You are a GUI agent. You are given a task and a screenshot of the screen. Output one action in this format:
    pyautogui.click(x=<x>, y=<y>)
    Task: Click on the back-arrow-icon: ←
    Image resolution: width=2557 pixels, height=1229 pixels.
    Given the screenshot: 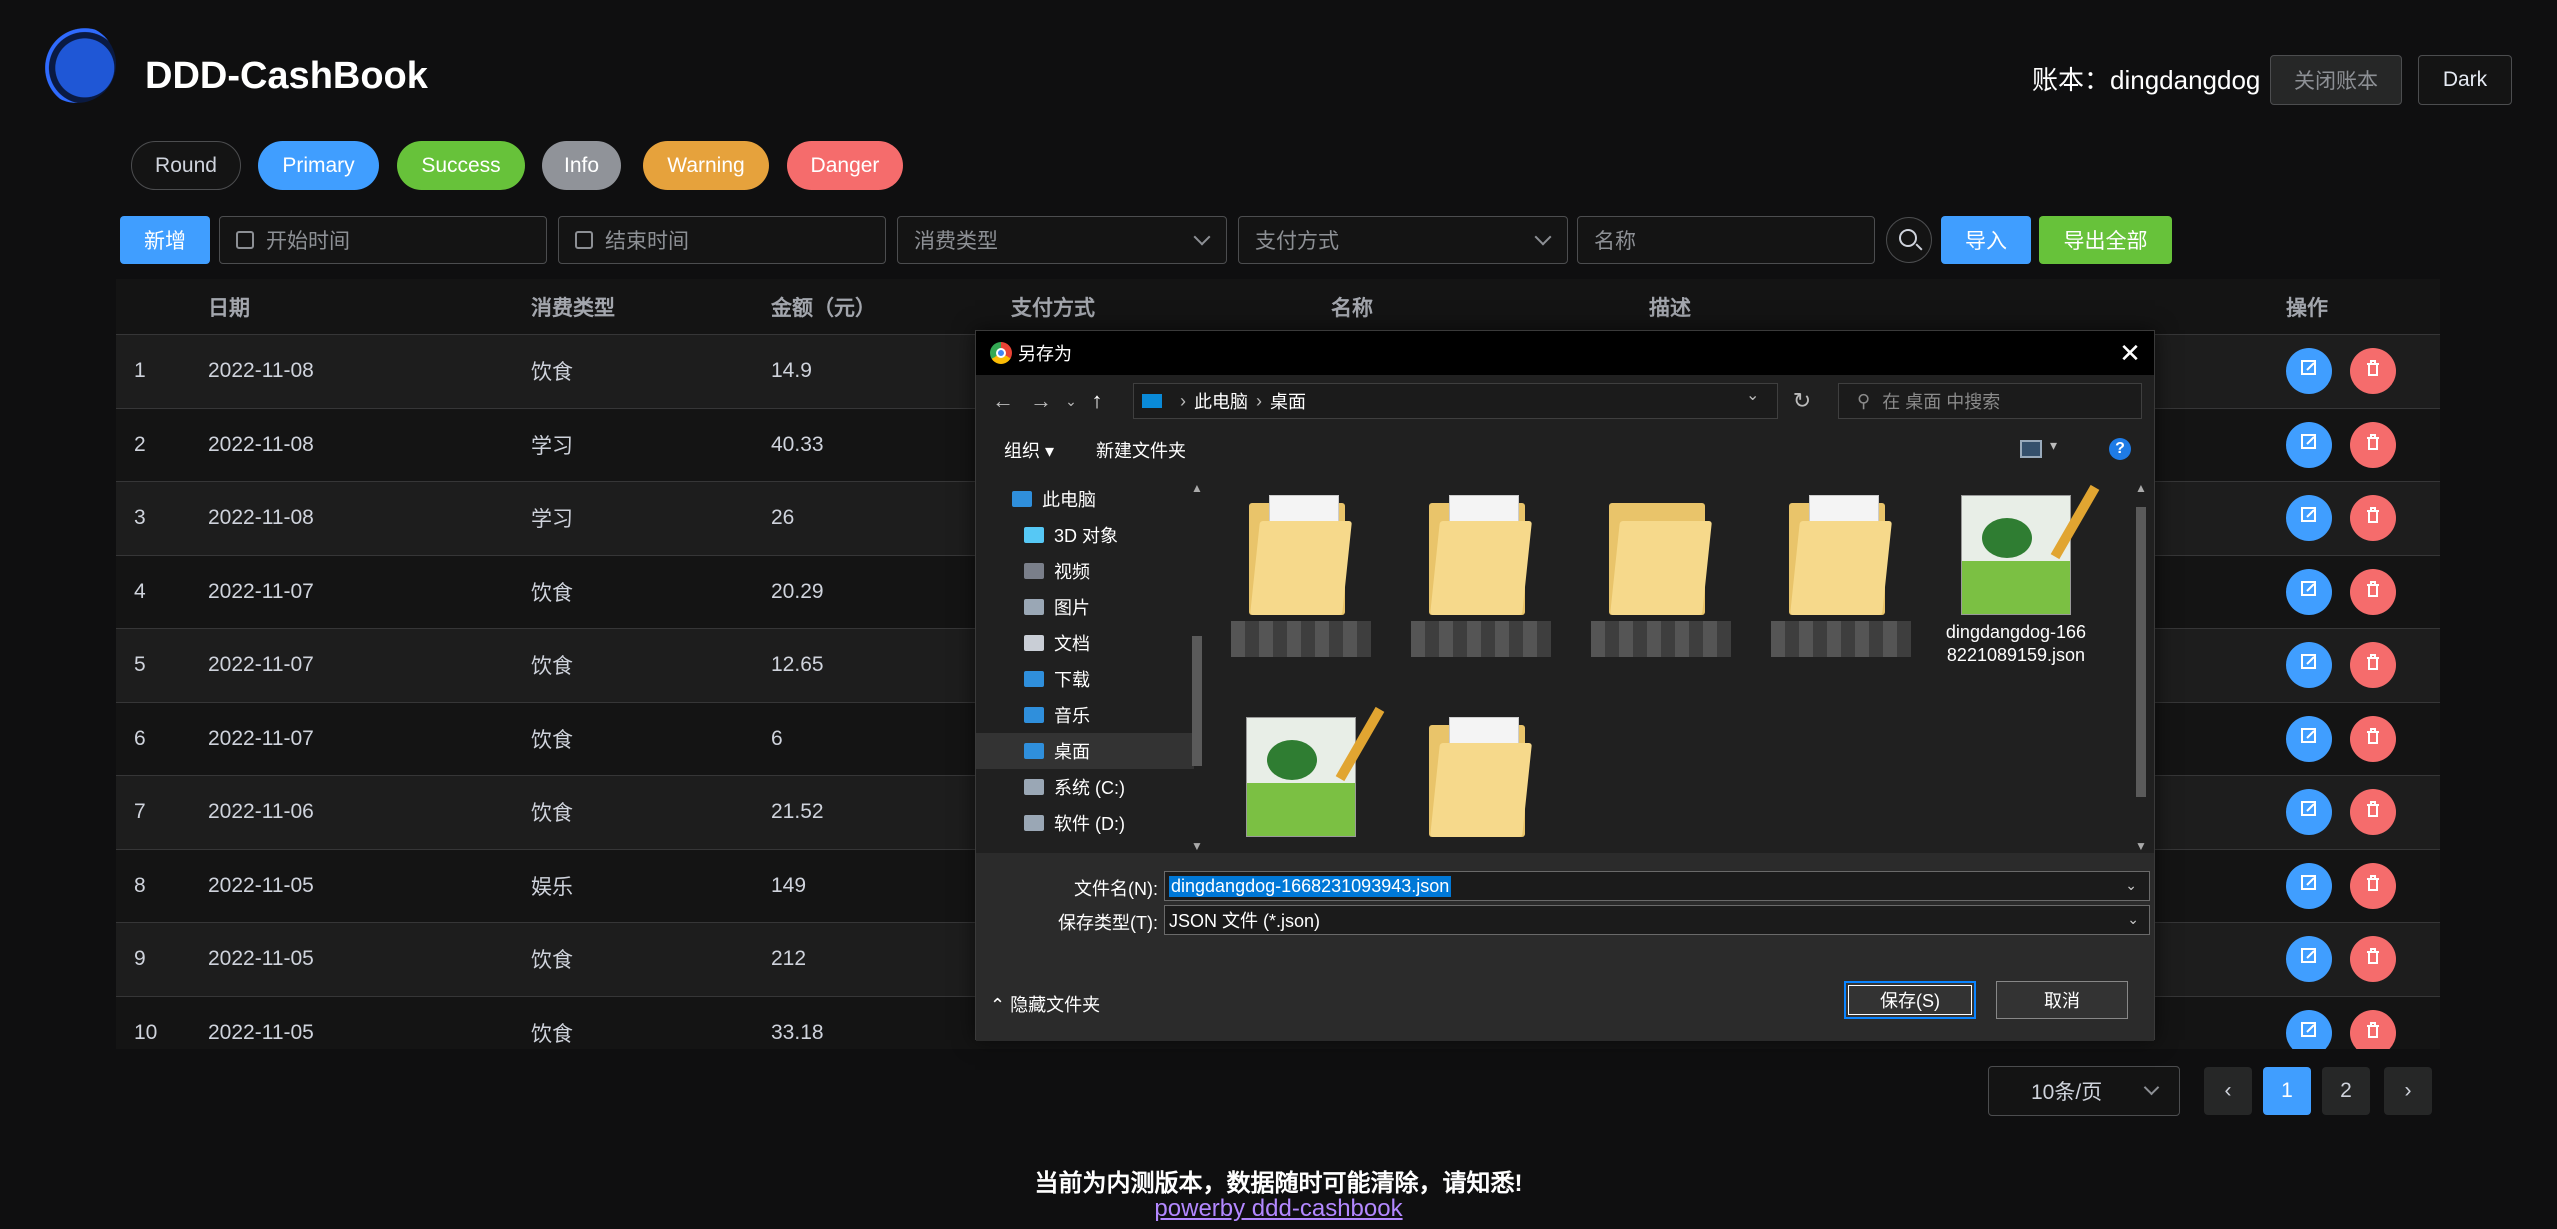 What is the action you would take?
    pyautogui.click(x=1003, y=401)
    